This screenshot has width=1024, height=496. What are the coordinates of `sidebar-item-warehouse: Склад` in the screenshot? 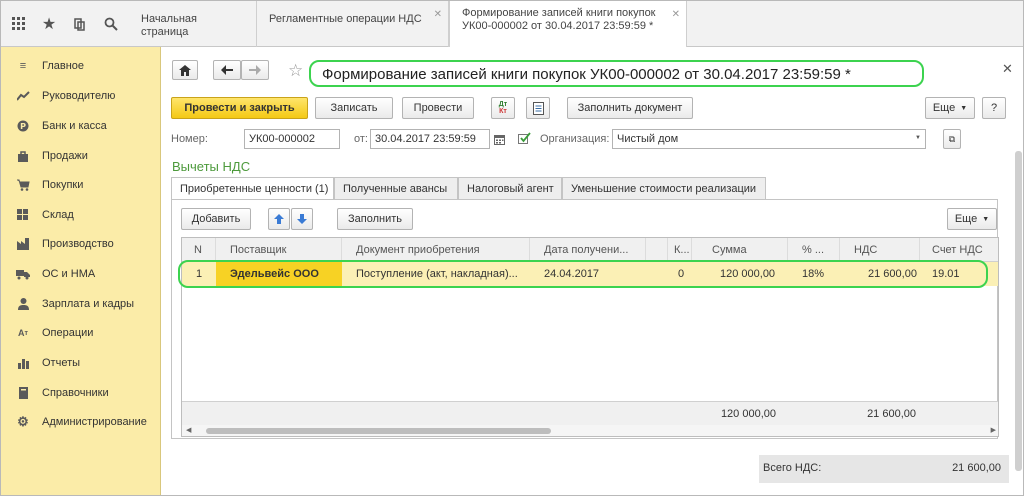 It's located at (81, 215).